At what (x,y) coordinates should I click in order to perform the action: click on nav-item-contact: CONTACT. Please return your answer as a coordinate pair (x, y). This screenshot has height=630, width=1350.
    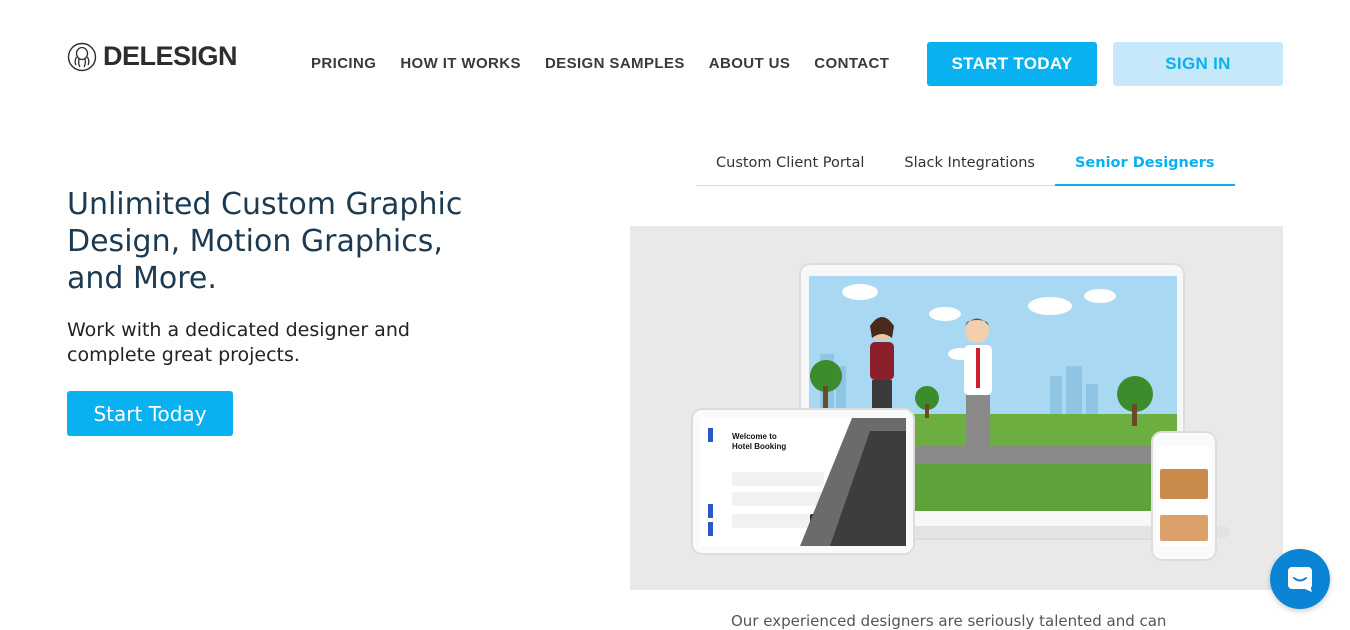
    Looking at the image, I should click on (851, 63).